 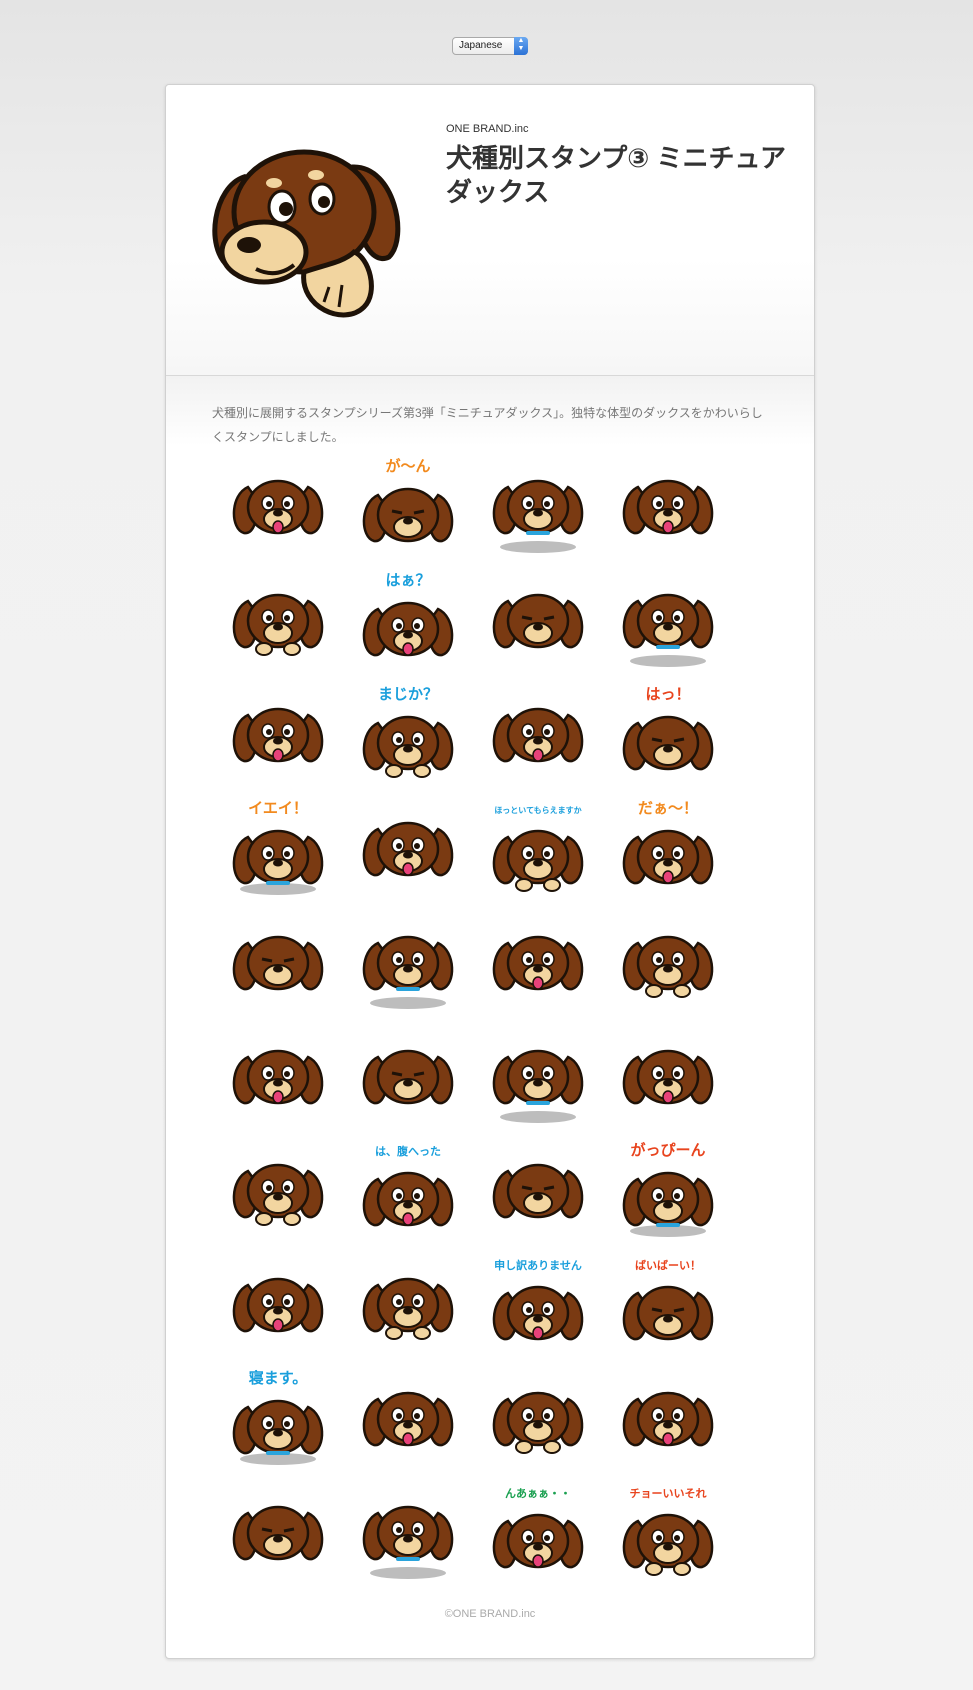 What do you see at coordinates (407, 466) in the screenshot?
I see `sticker-caption: が～ん` at bounding box center [407, 466].